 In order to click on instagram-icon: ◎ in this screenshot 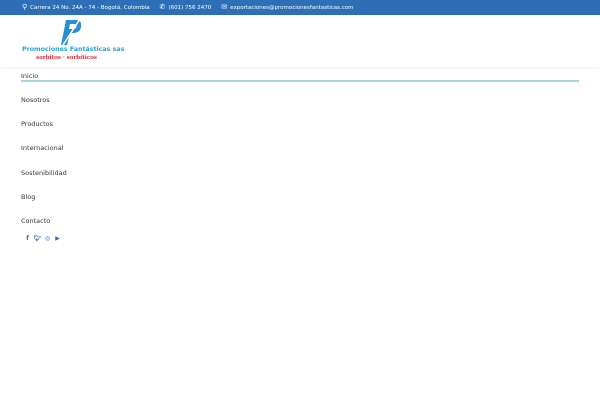, I will do `click(47, 238)`.